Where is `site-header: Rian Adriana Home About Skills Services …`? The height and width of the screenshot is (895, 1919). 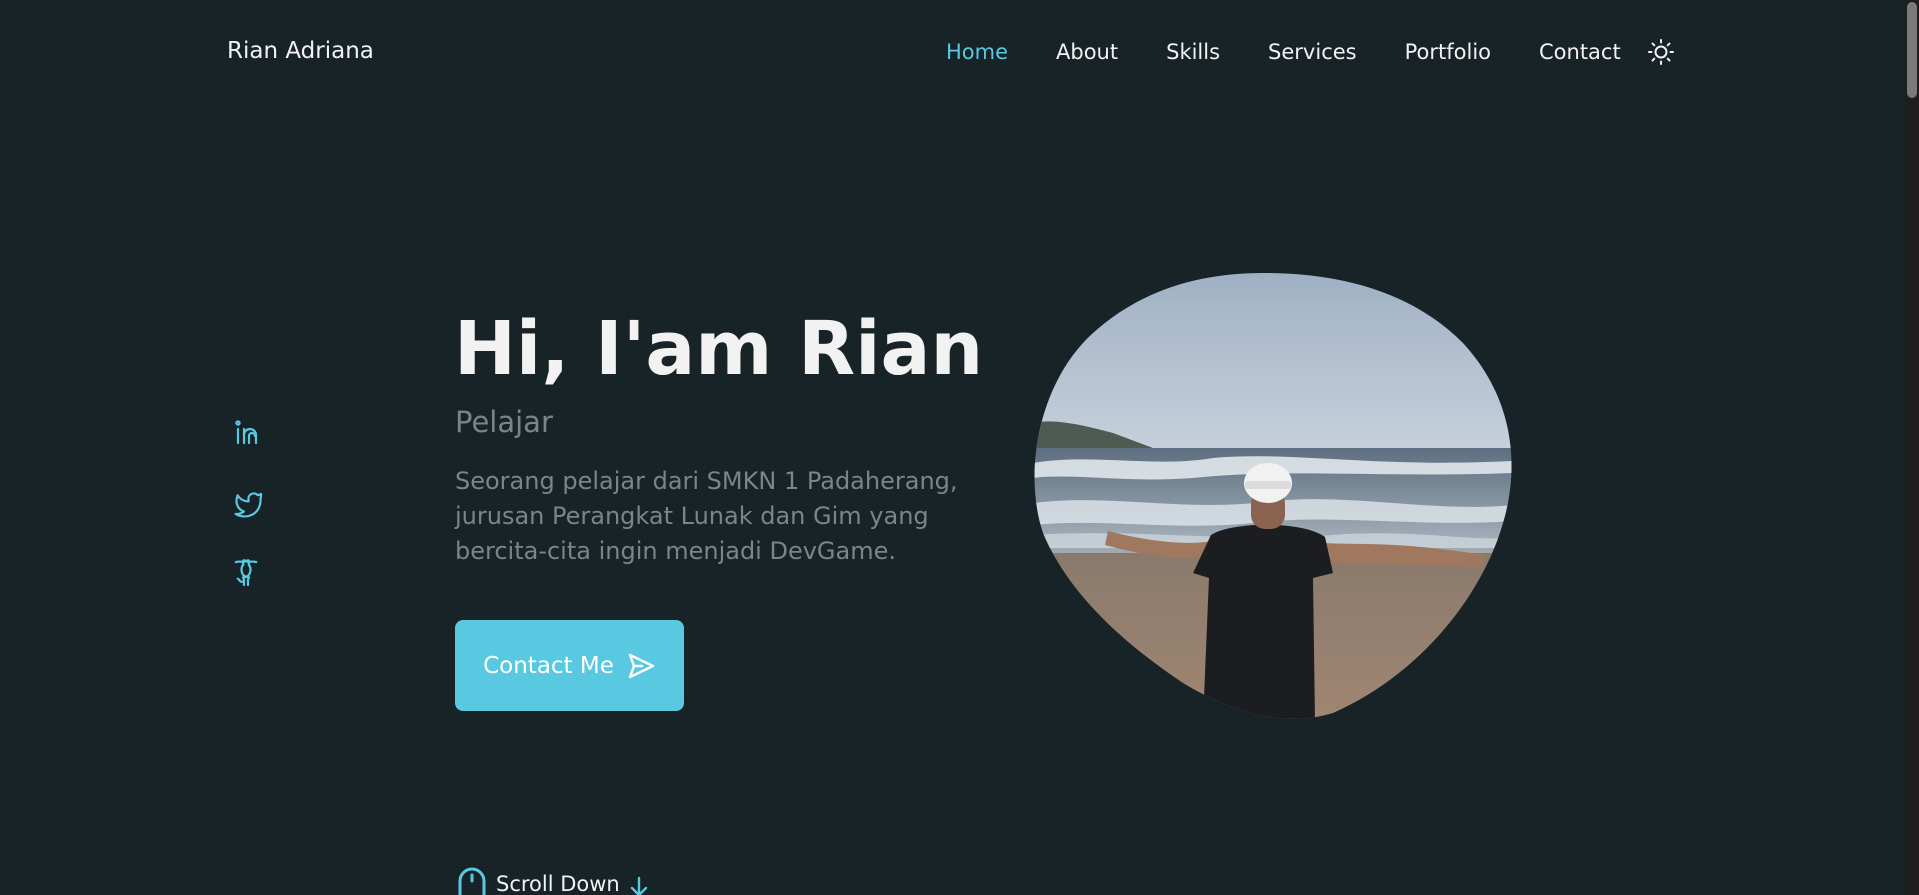
site-header: Rian Adriana Home About Skills Services … is located at coordinates (952, 52).